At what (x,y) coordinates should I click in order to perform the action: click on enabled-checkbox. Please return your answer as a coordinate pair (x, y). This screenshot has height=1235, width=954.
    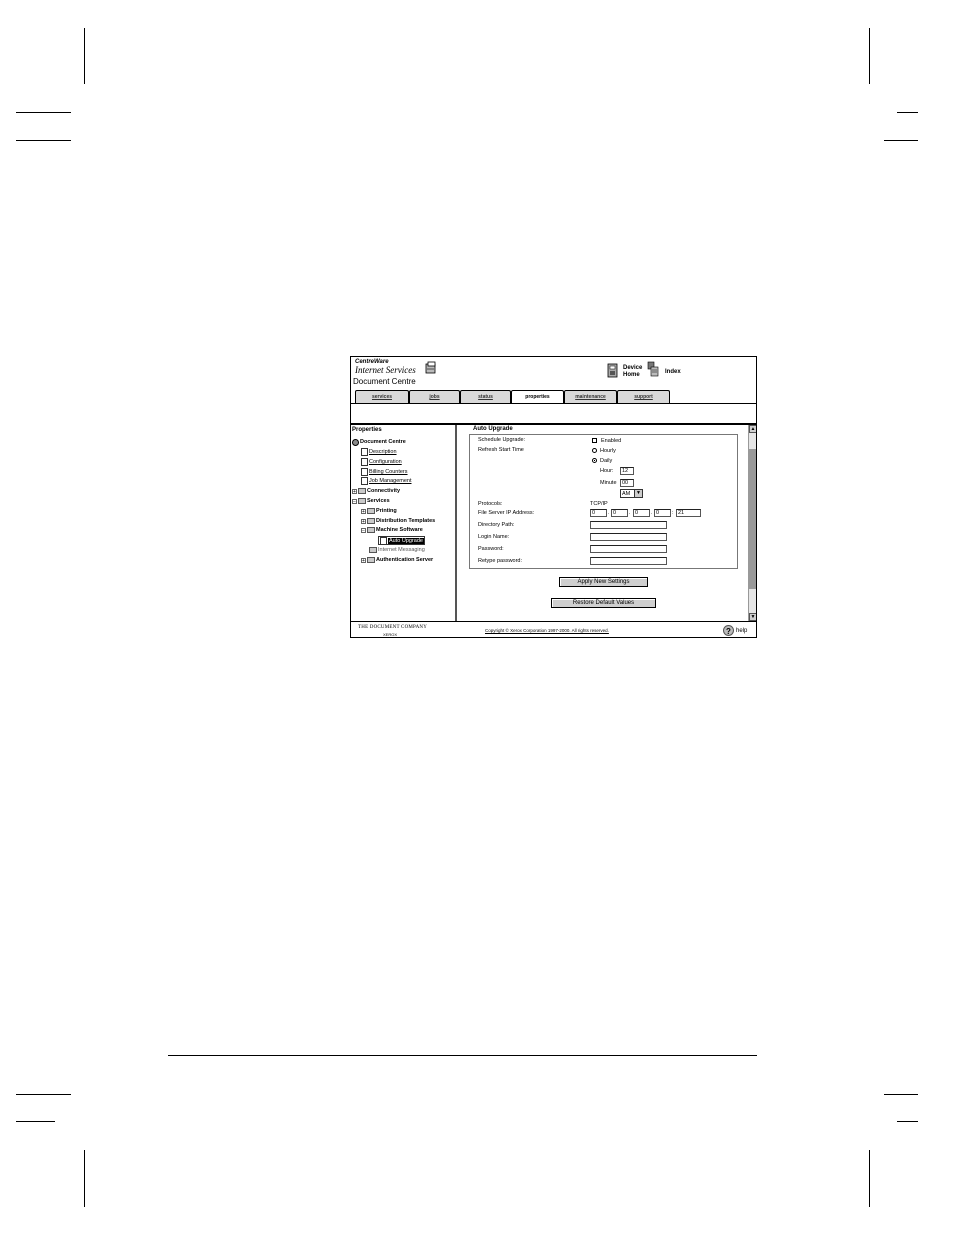
    Looking at the image, I should click on (594, 440).